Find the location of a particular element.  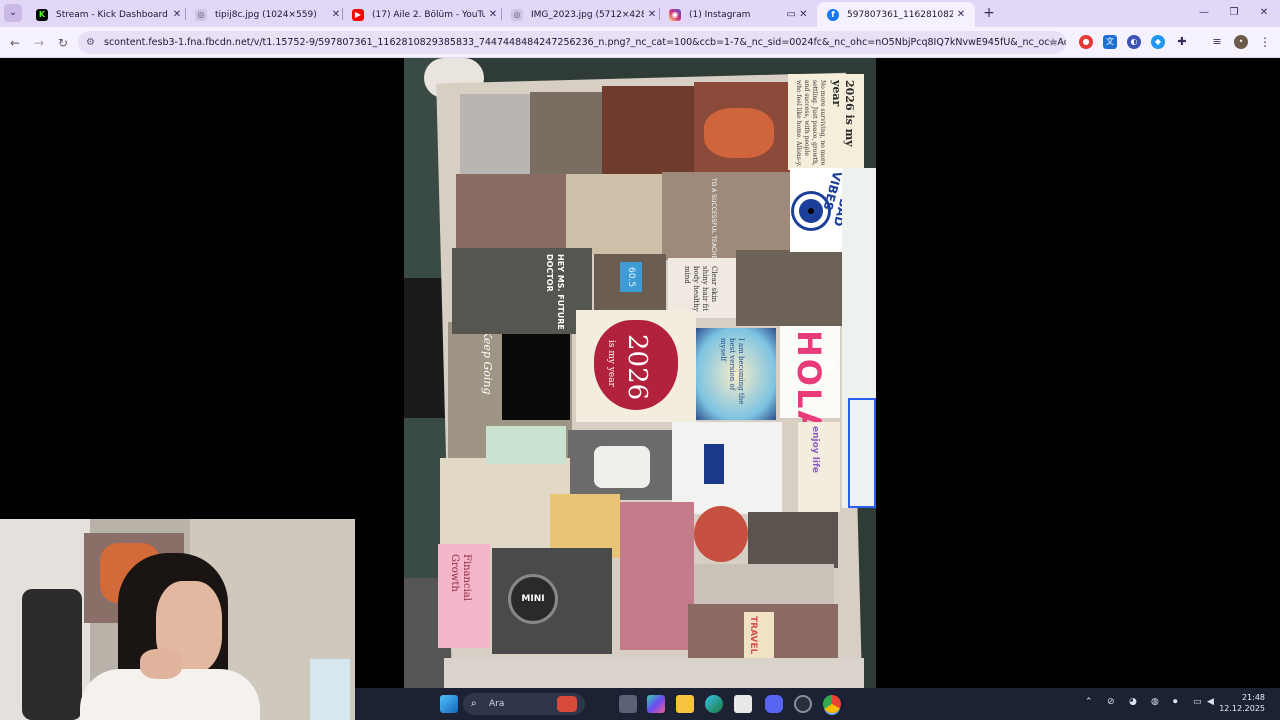

copilot-icon is located at coordinates (656, 704).